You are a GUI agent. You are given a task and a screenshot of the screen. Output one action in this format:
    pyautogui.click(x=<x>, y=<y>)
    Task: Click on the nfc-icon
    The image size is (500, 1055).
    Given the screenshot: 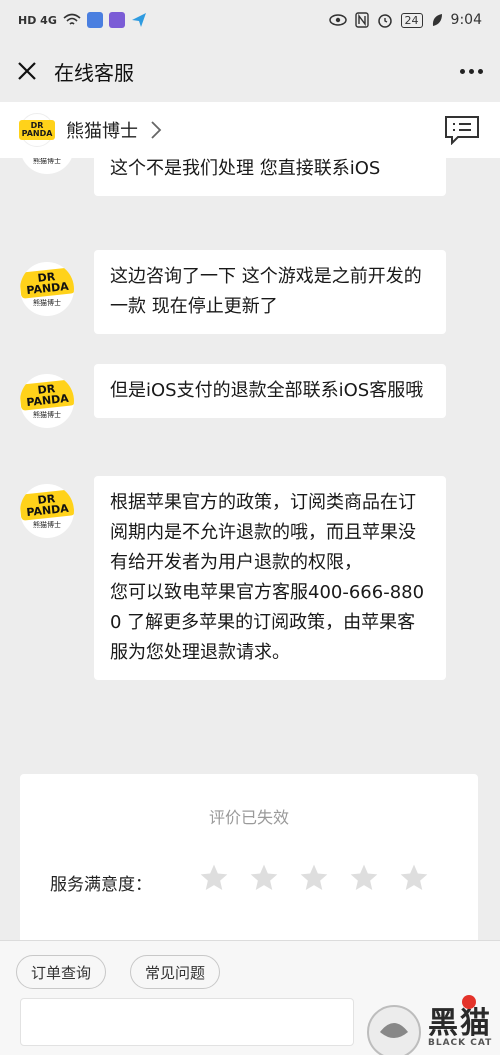 What is the action you would take?
    pyautogui.click(x=361, y=20)
    